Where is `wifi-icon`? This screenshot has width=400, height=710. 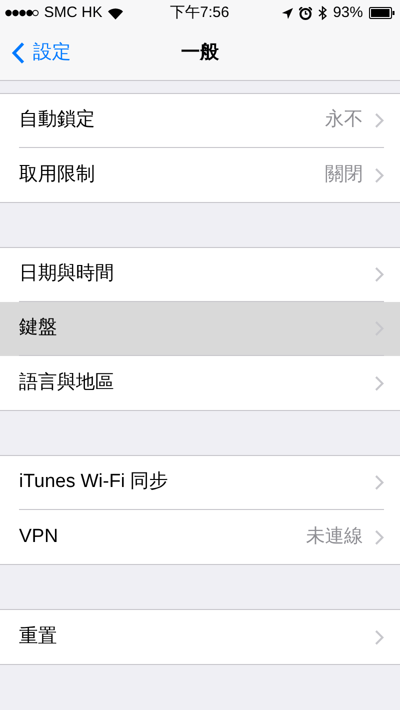
wifi-icon is located at coordinates (115, 13).